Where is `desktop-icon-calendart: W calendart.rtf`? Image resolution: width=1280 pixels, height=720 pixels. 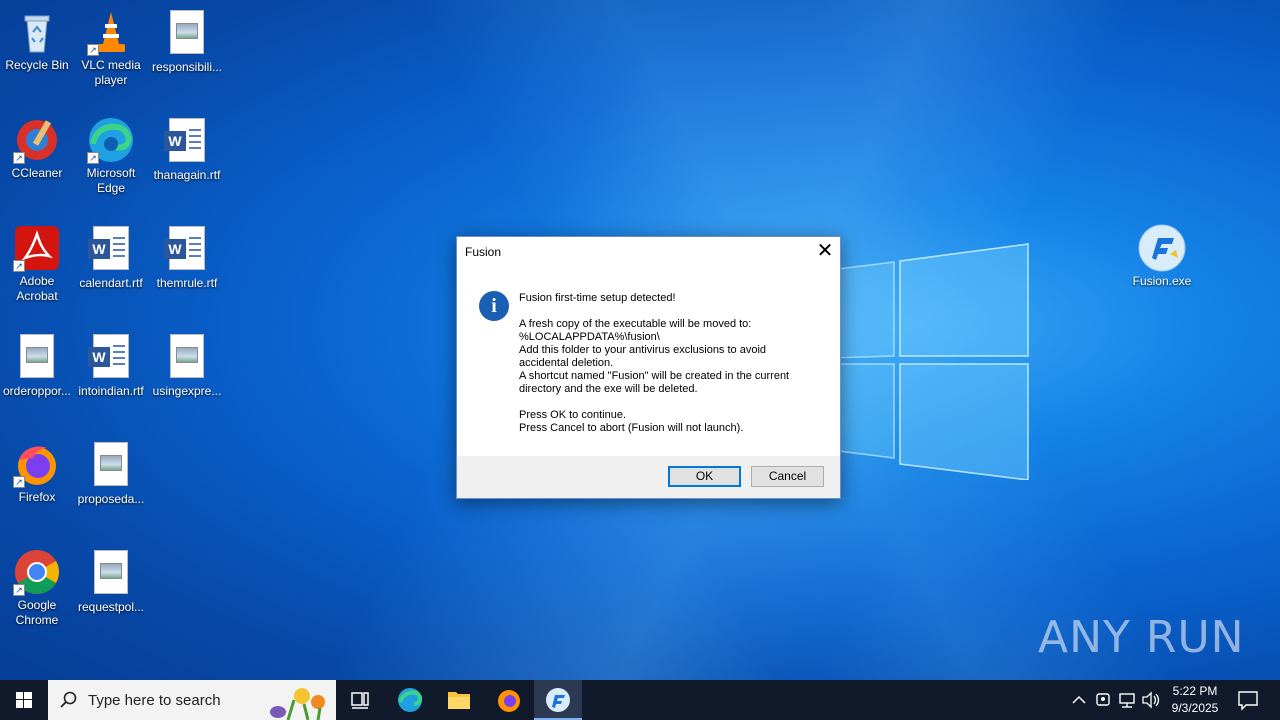 desktop-icon-calendart: W calendart.rtf is located at coordinates (111, 257).